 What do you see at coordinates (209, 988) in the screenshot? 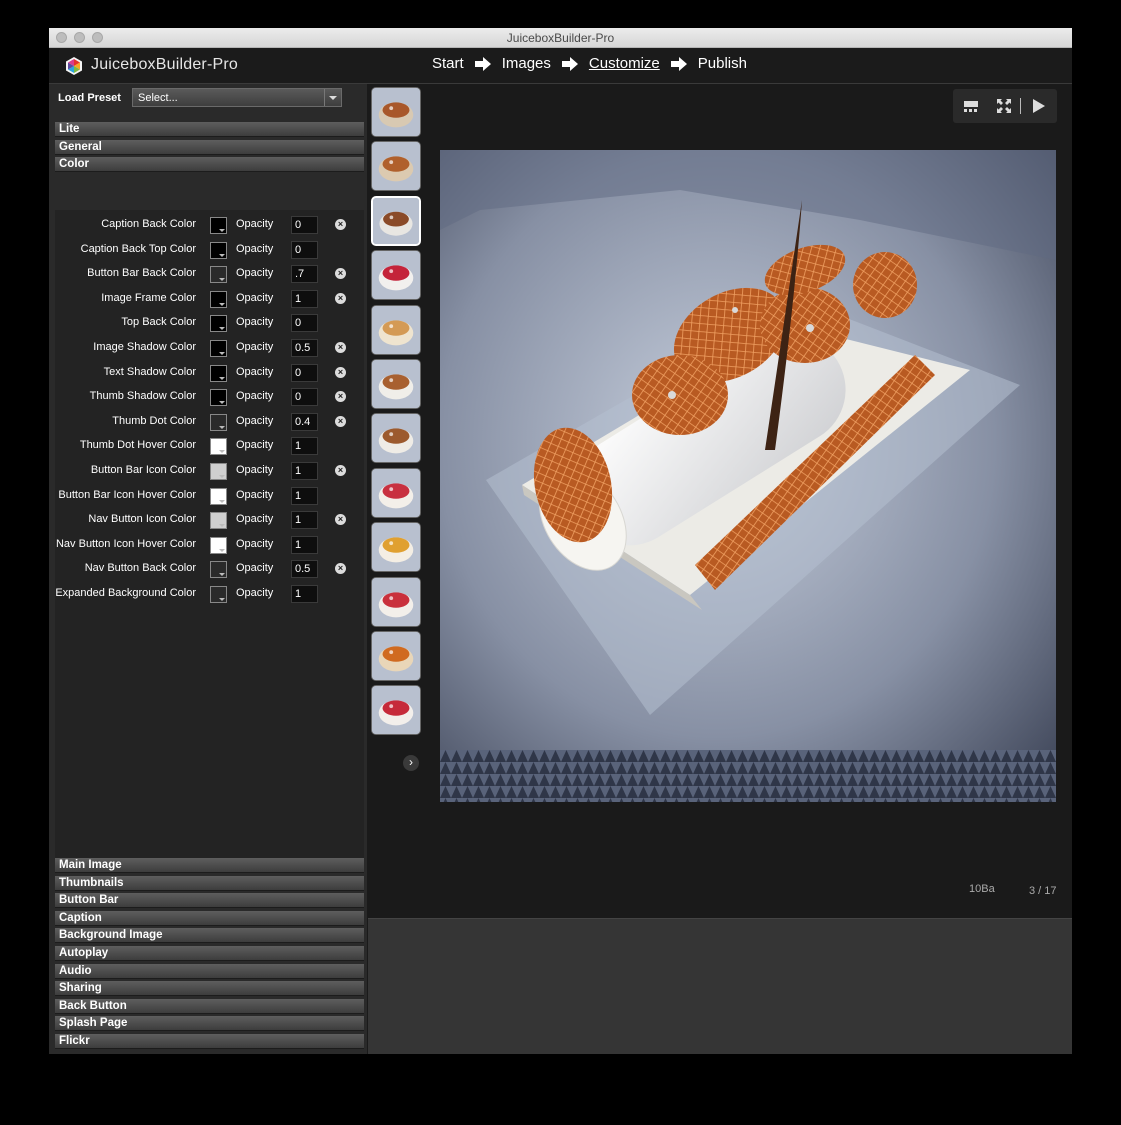
I see `section-sharing: Sharing` at bounding box center [209, 988].